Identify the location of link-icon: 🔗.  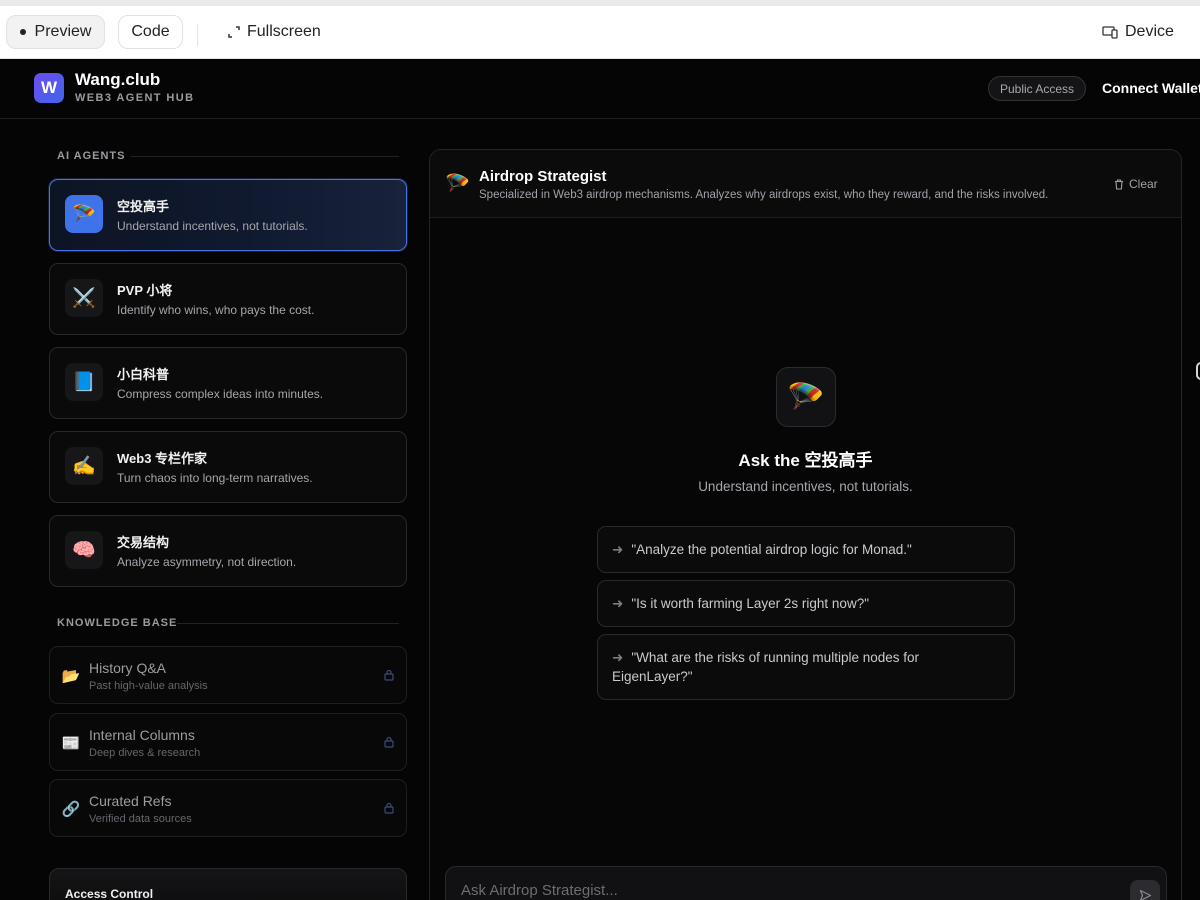
(71, 809).